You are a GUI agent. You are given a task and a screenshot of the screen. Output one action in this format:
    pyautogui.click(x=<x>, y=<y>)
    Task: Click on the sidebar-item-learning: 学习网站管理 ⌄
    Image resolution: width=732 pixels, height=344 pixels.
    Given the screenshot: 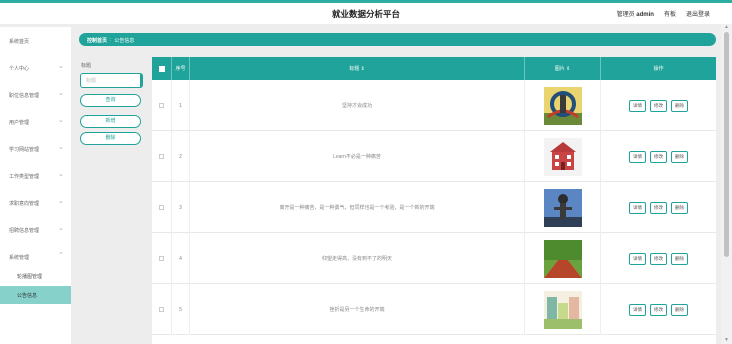 What is the action you would take?
    pyautogui.click(x=35, y=149)
    